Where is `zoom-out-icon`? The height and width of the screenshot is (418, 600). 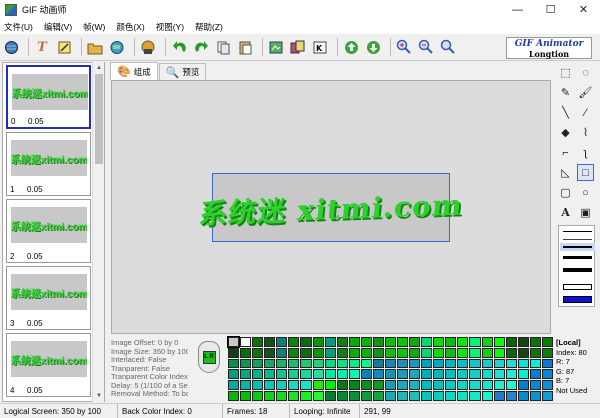 zoom-out-icon is located at coordinates (426, 47).